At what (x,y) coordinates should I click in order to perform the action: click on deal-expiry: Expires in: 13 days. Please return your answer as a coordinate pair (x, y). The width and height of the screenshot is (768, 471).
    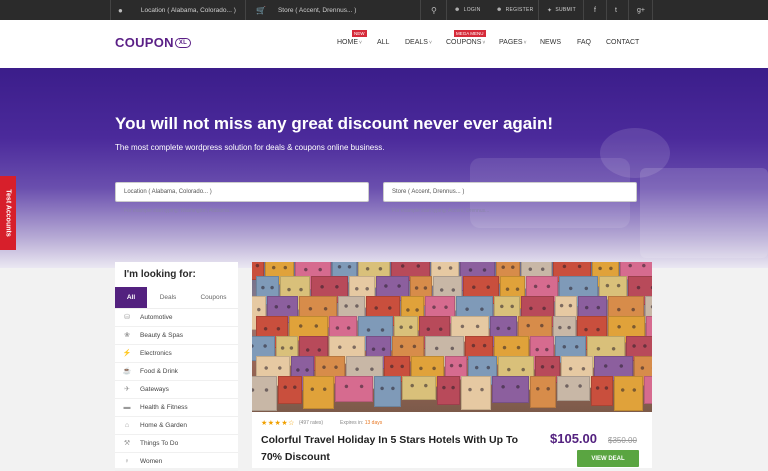
    Looking at the image, I should click on (361, 423).